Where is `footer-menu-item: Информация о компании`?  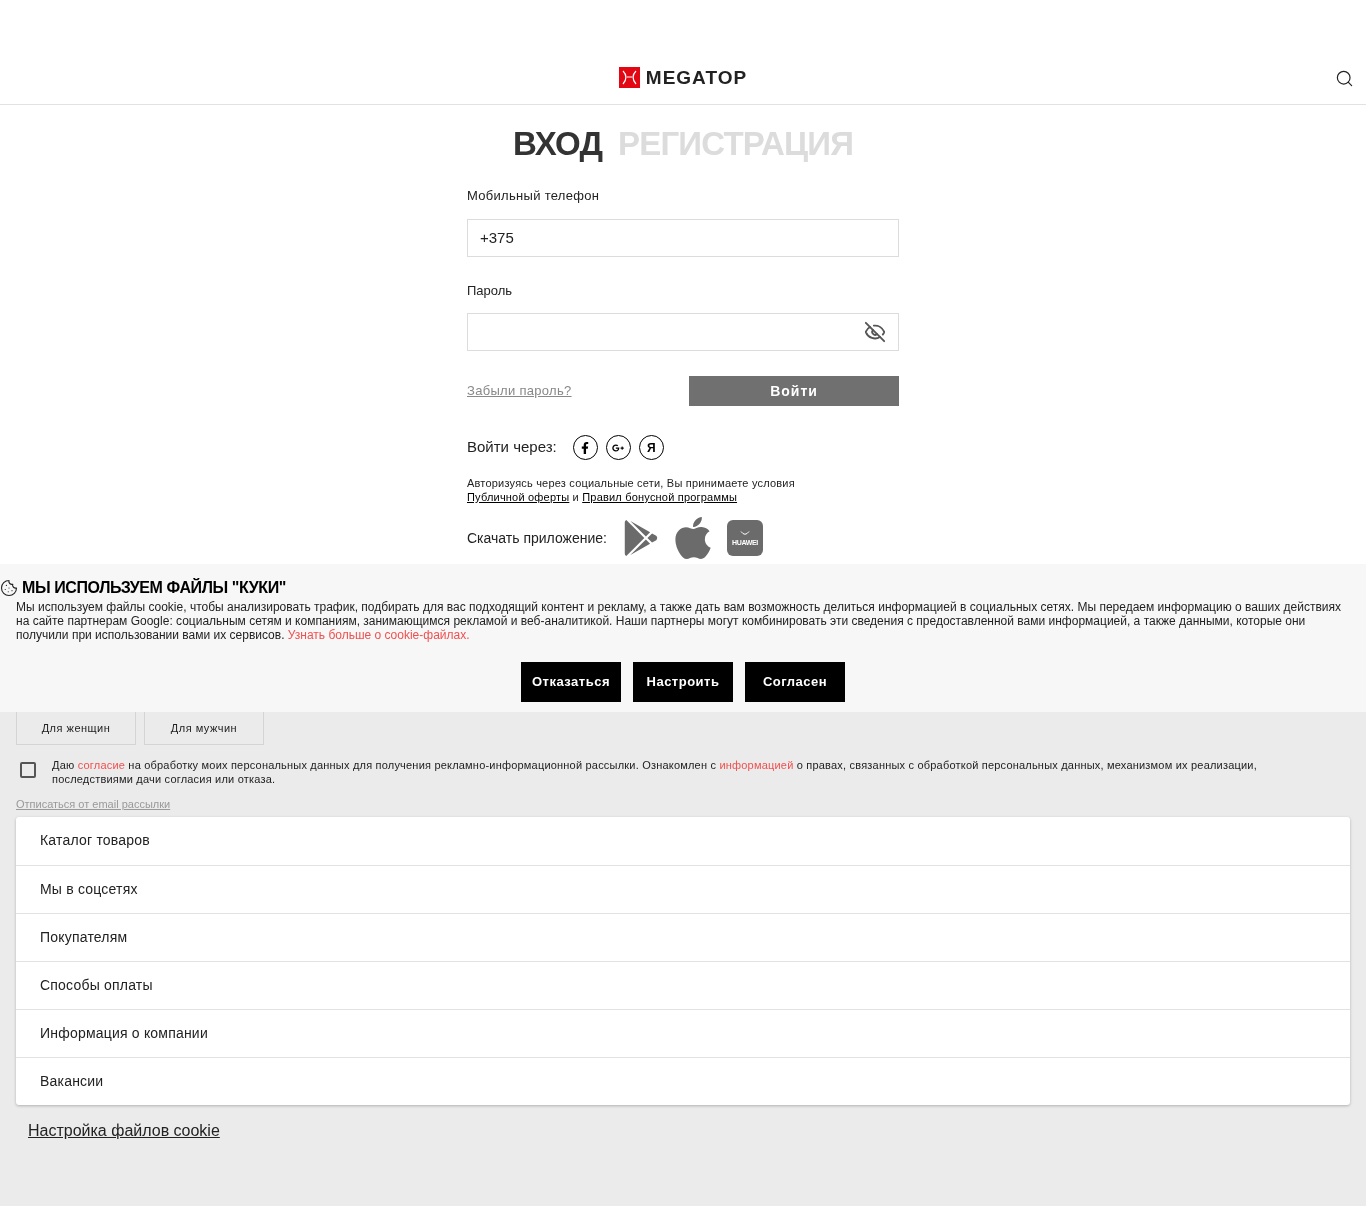
footer-menu-item: Информация о компании is located at coordinates (683, 1032).